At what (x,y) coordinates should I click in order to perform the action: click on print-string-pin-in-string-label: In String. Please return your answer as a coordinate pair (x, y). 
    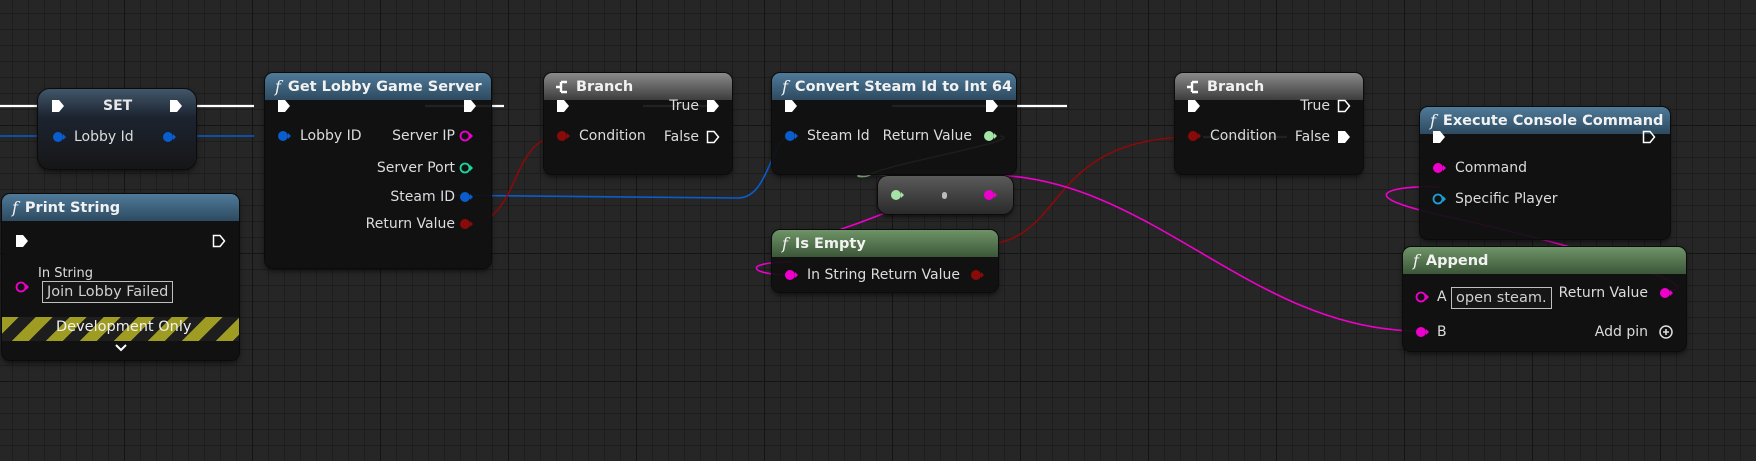
    Looking at the image, I should click on (66, 273).